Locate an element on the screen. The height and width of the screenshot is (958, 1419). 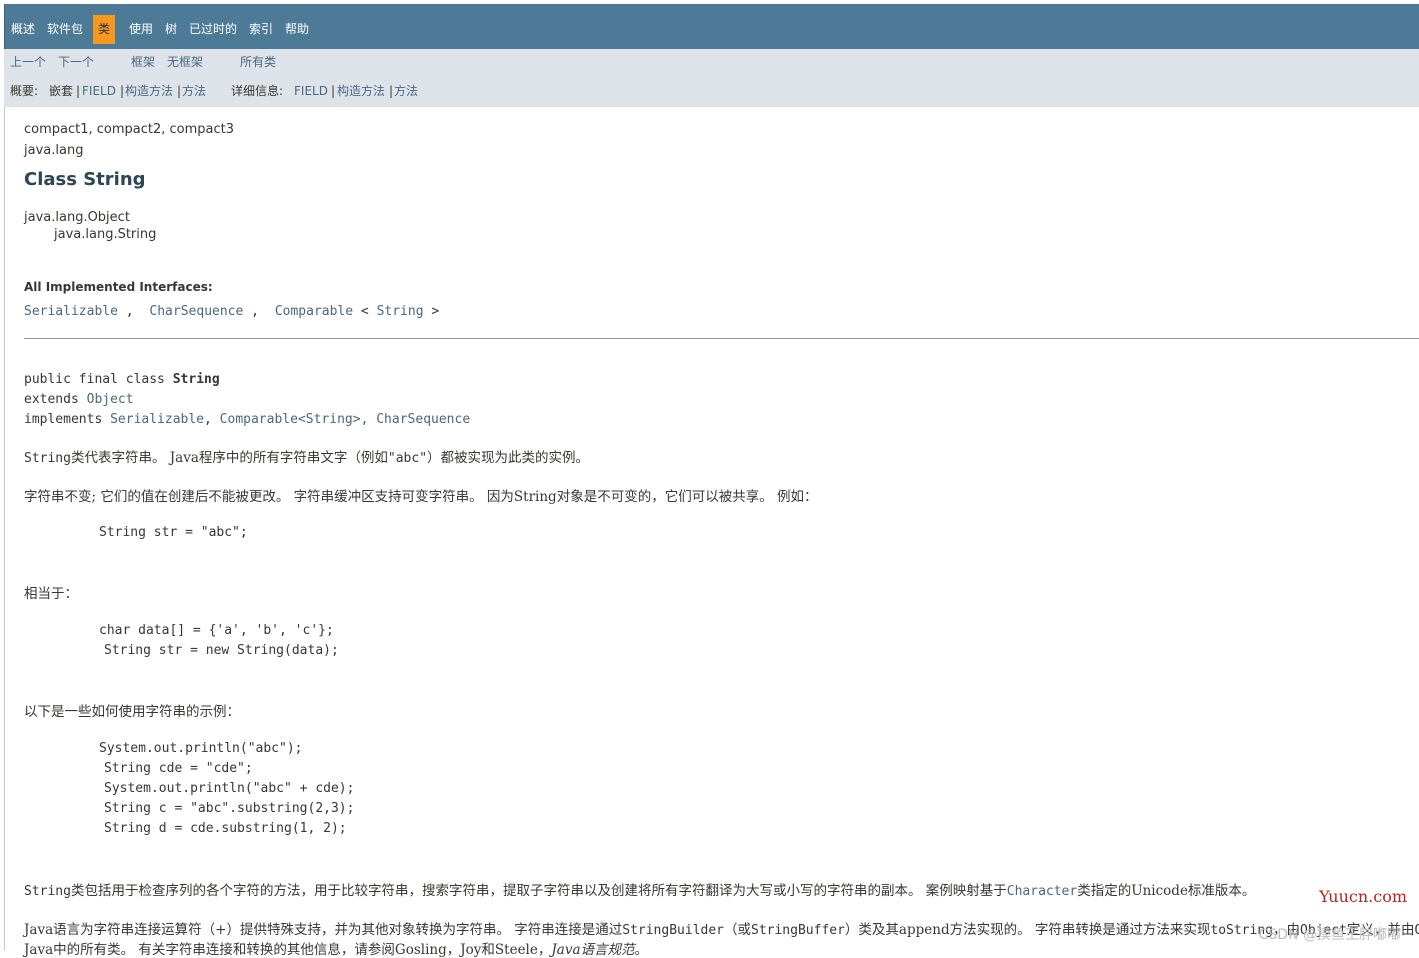
summary-nested: 嵌套 is located at coordinates (61, 91).